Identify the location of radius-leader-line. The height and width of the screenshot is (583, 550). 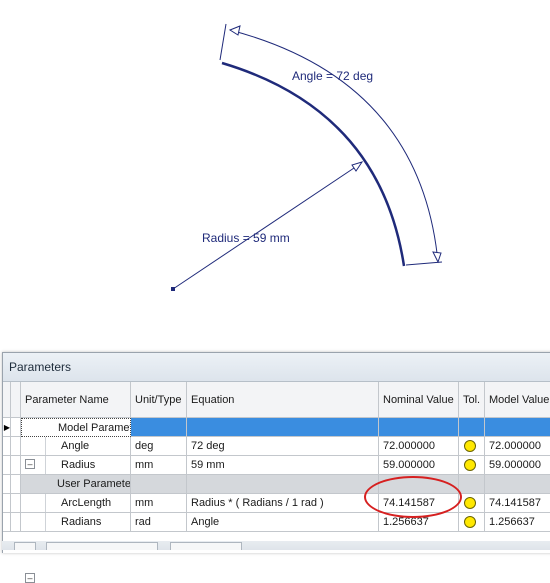
(266, 226).